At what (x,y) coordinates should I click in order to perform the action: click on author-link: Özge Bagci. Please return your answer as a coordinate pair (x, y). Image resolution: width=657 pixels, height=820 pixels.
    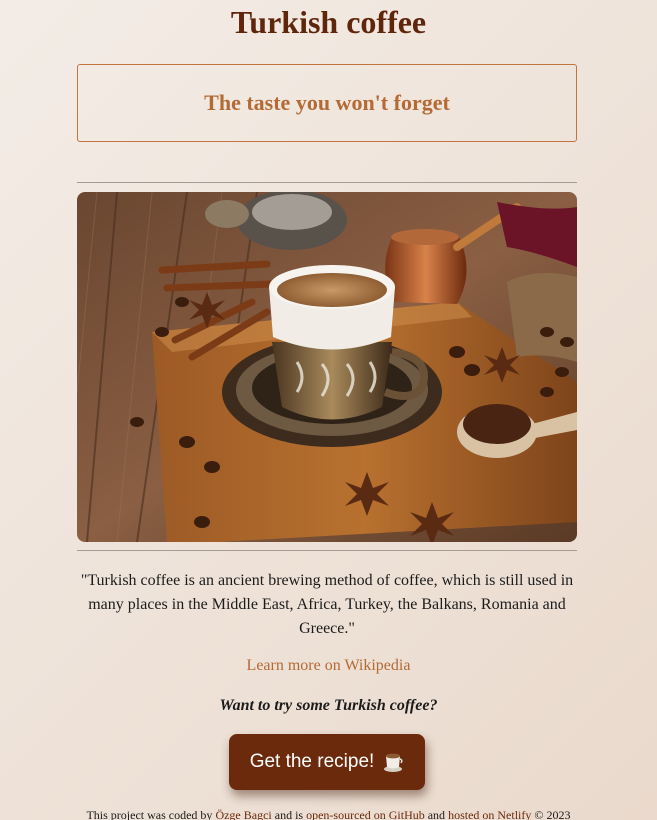
    Looking at the image, I should click on (243, 814).